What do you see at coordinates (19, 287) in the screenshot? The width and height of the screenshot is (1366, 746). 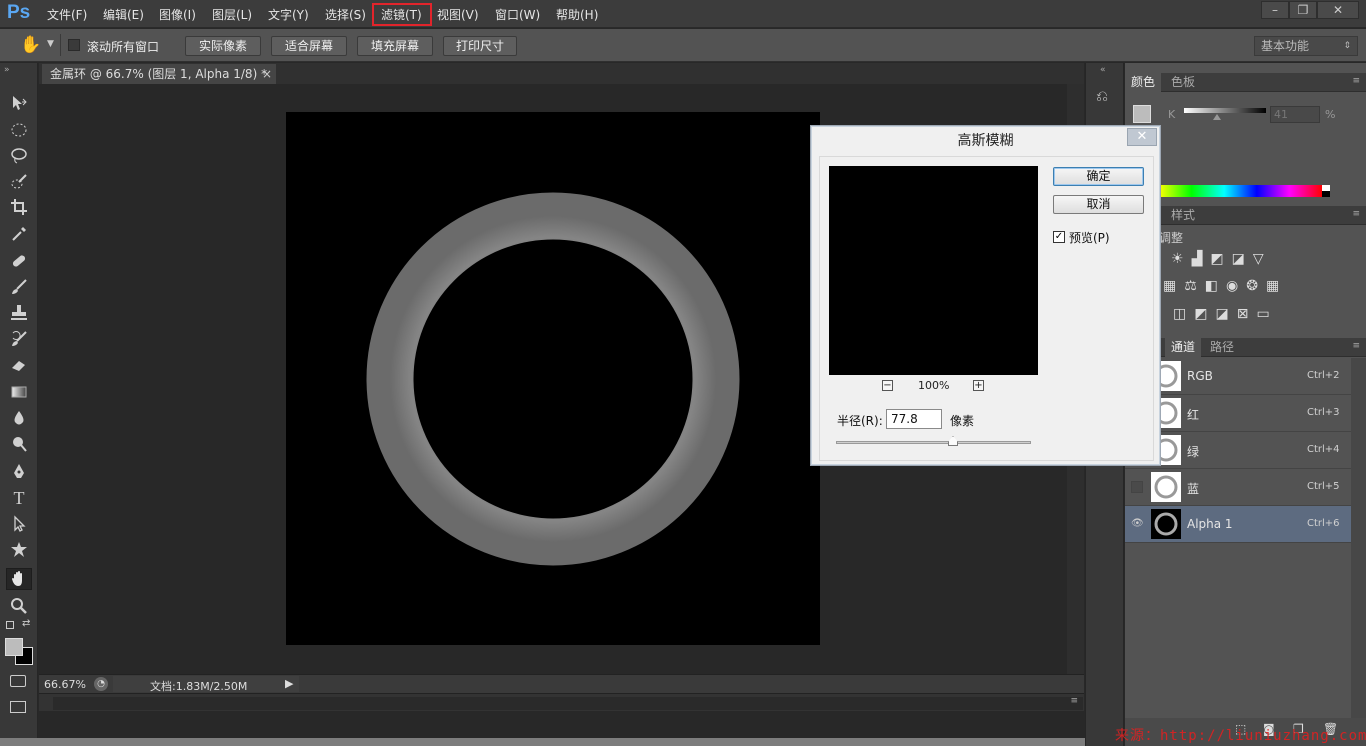 I see `brush-tool-icon` at bounding box center [19, 287].